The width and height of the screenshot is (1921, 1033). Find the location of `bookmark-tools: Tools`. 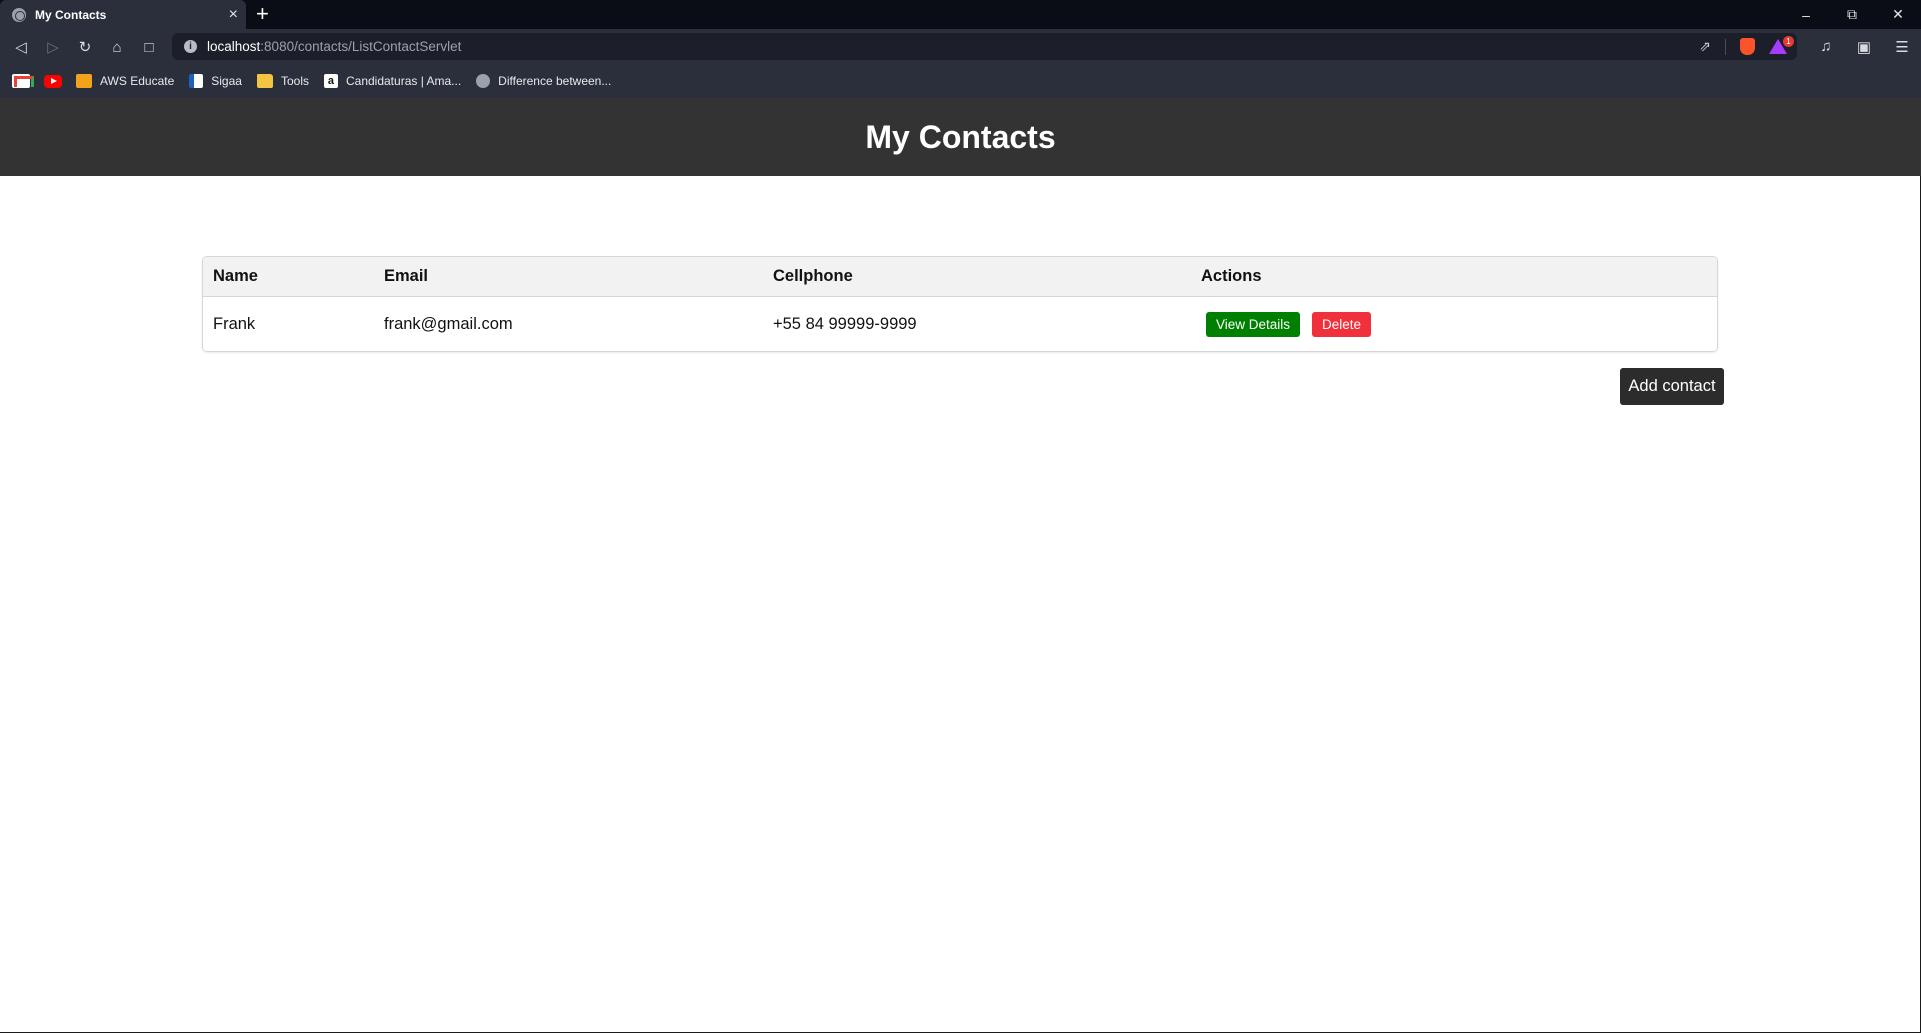

bookmark-tools: Tools is located at coordinates (282, 81).